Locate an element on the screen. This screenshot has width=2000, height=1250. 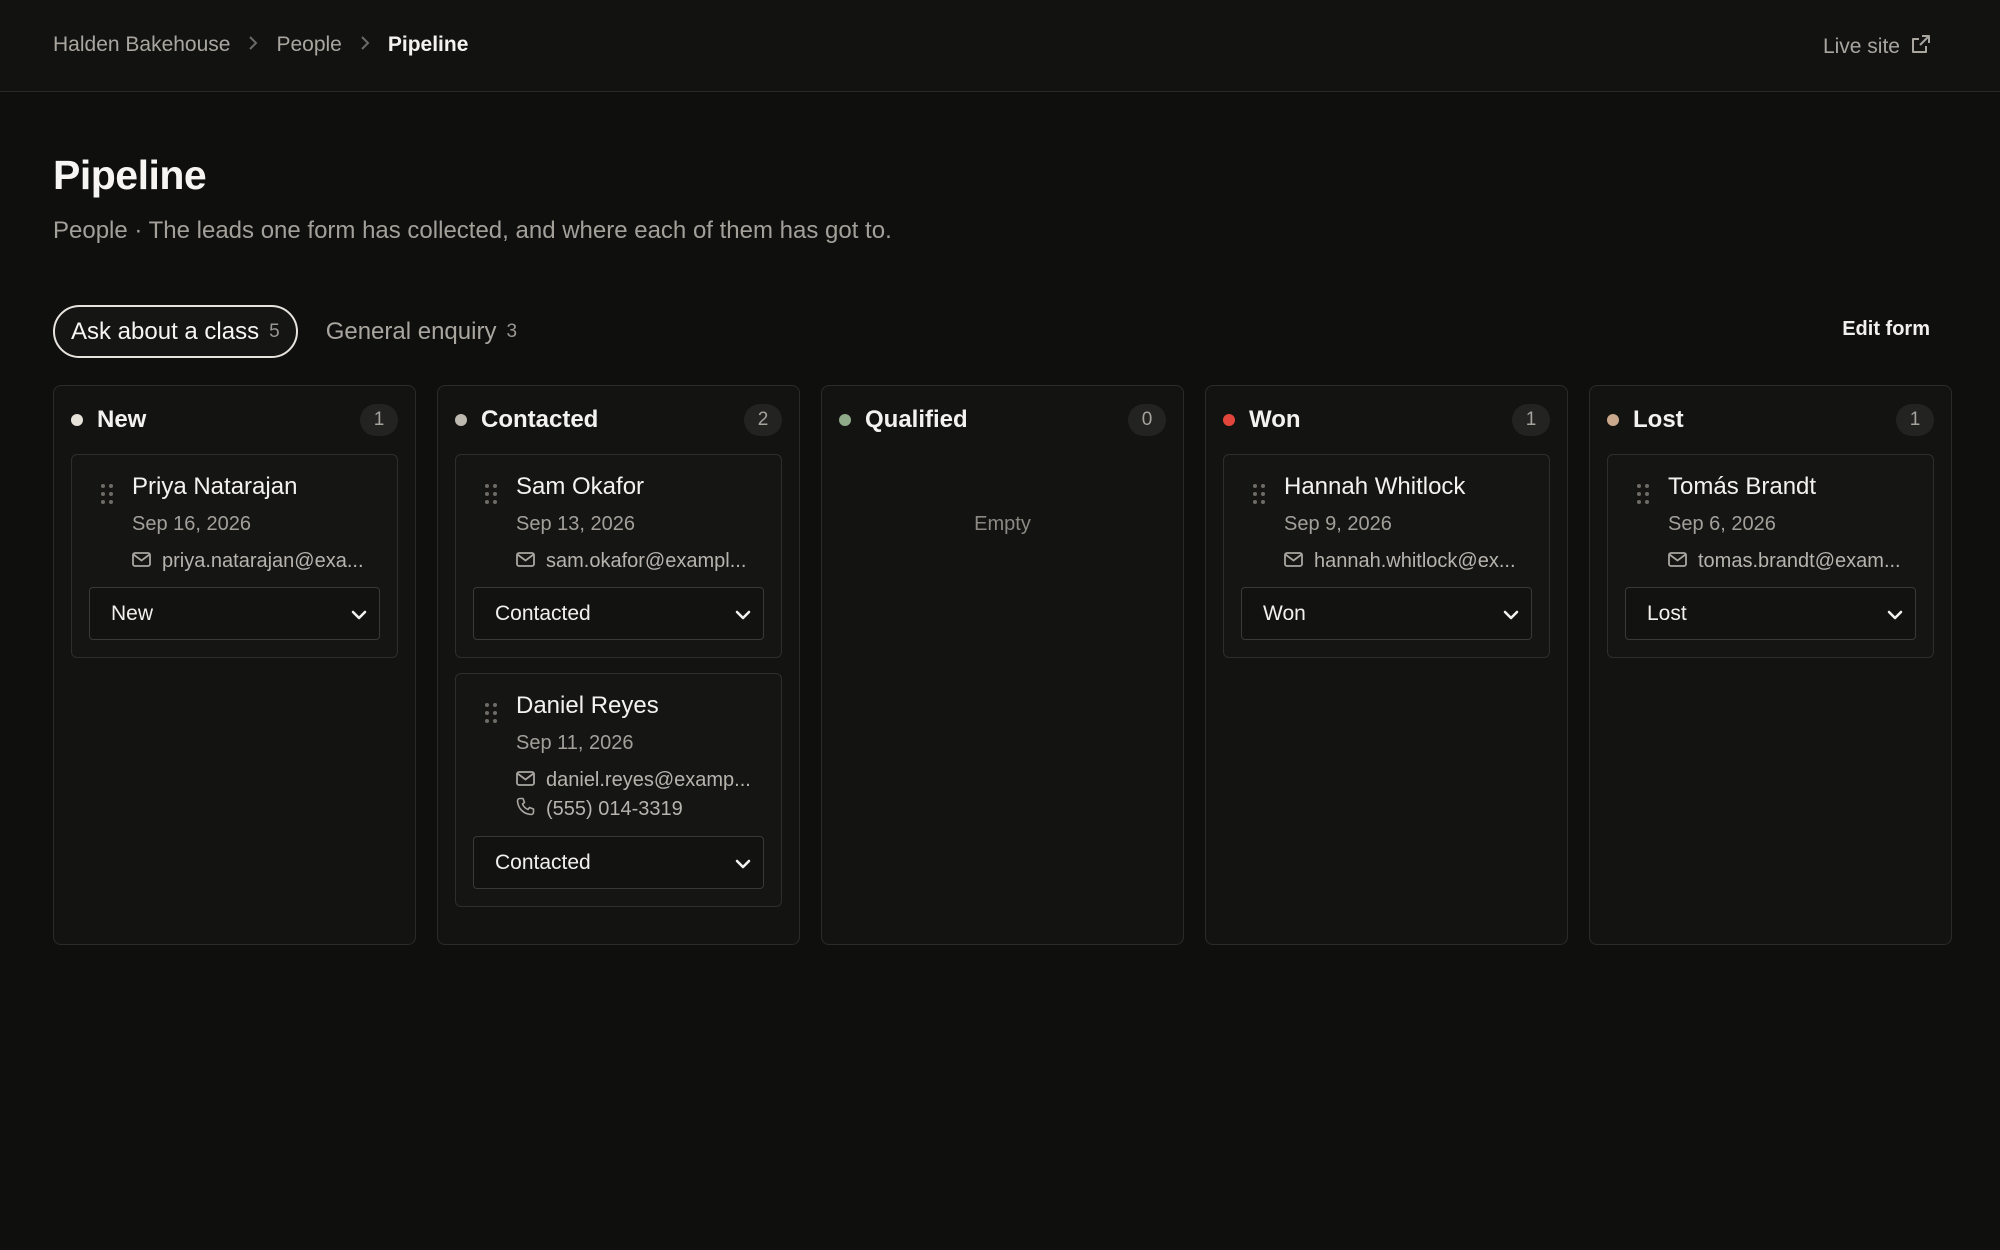
column-count-badge: 2 is located at coordinates (763, 420).